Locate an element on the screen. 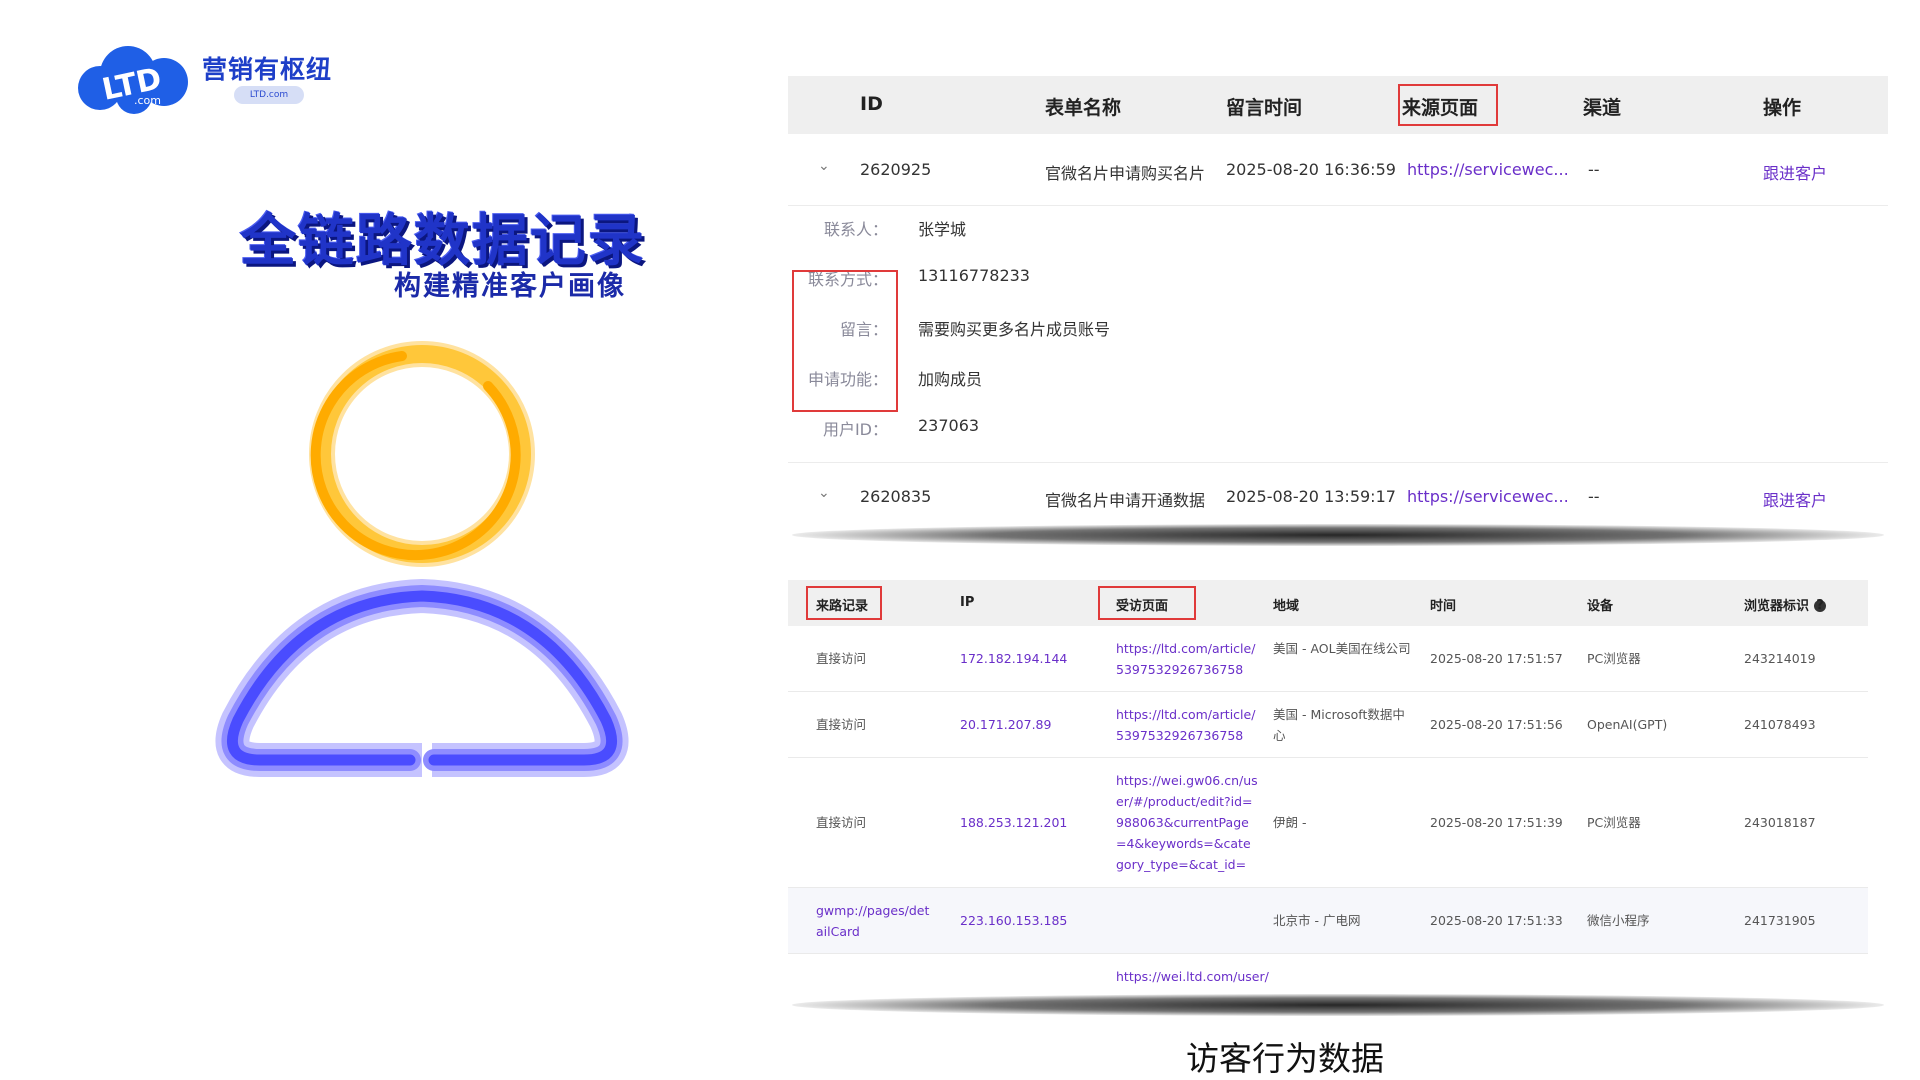 The width and height of the screenshot is (1920, 1080). logo-mark-sub: .com is located at coordinates (147, 100).